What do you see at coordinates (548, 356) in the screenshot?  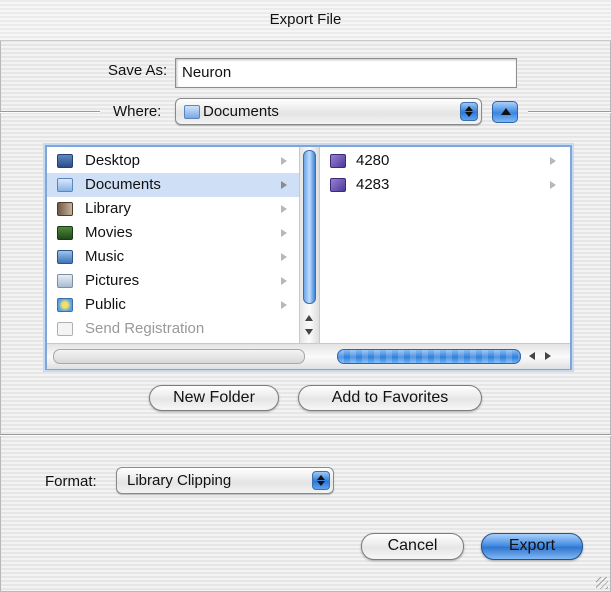 I see `scroll-right-arrow-icon` at bounding box center [548, 356].